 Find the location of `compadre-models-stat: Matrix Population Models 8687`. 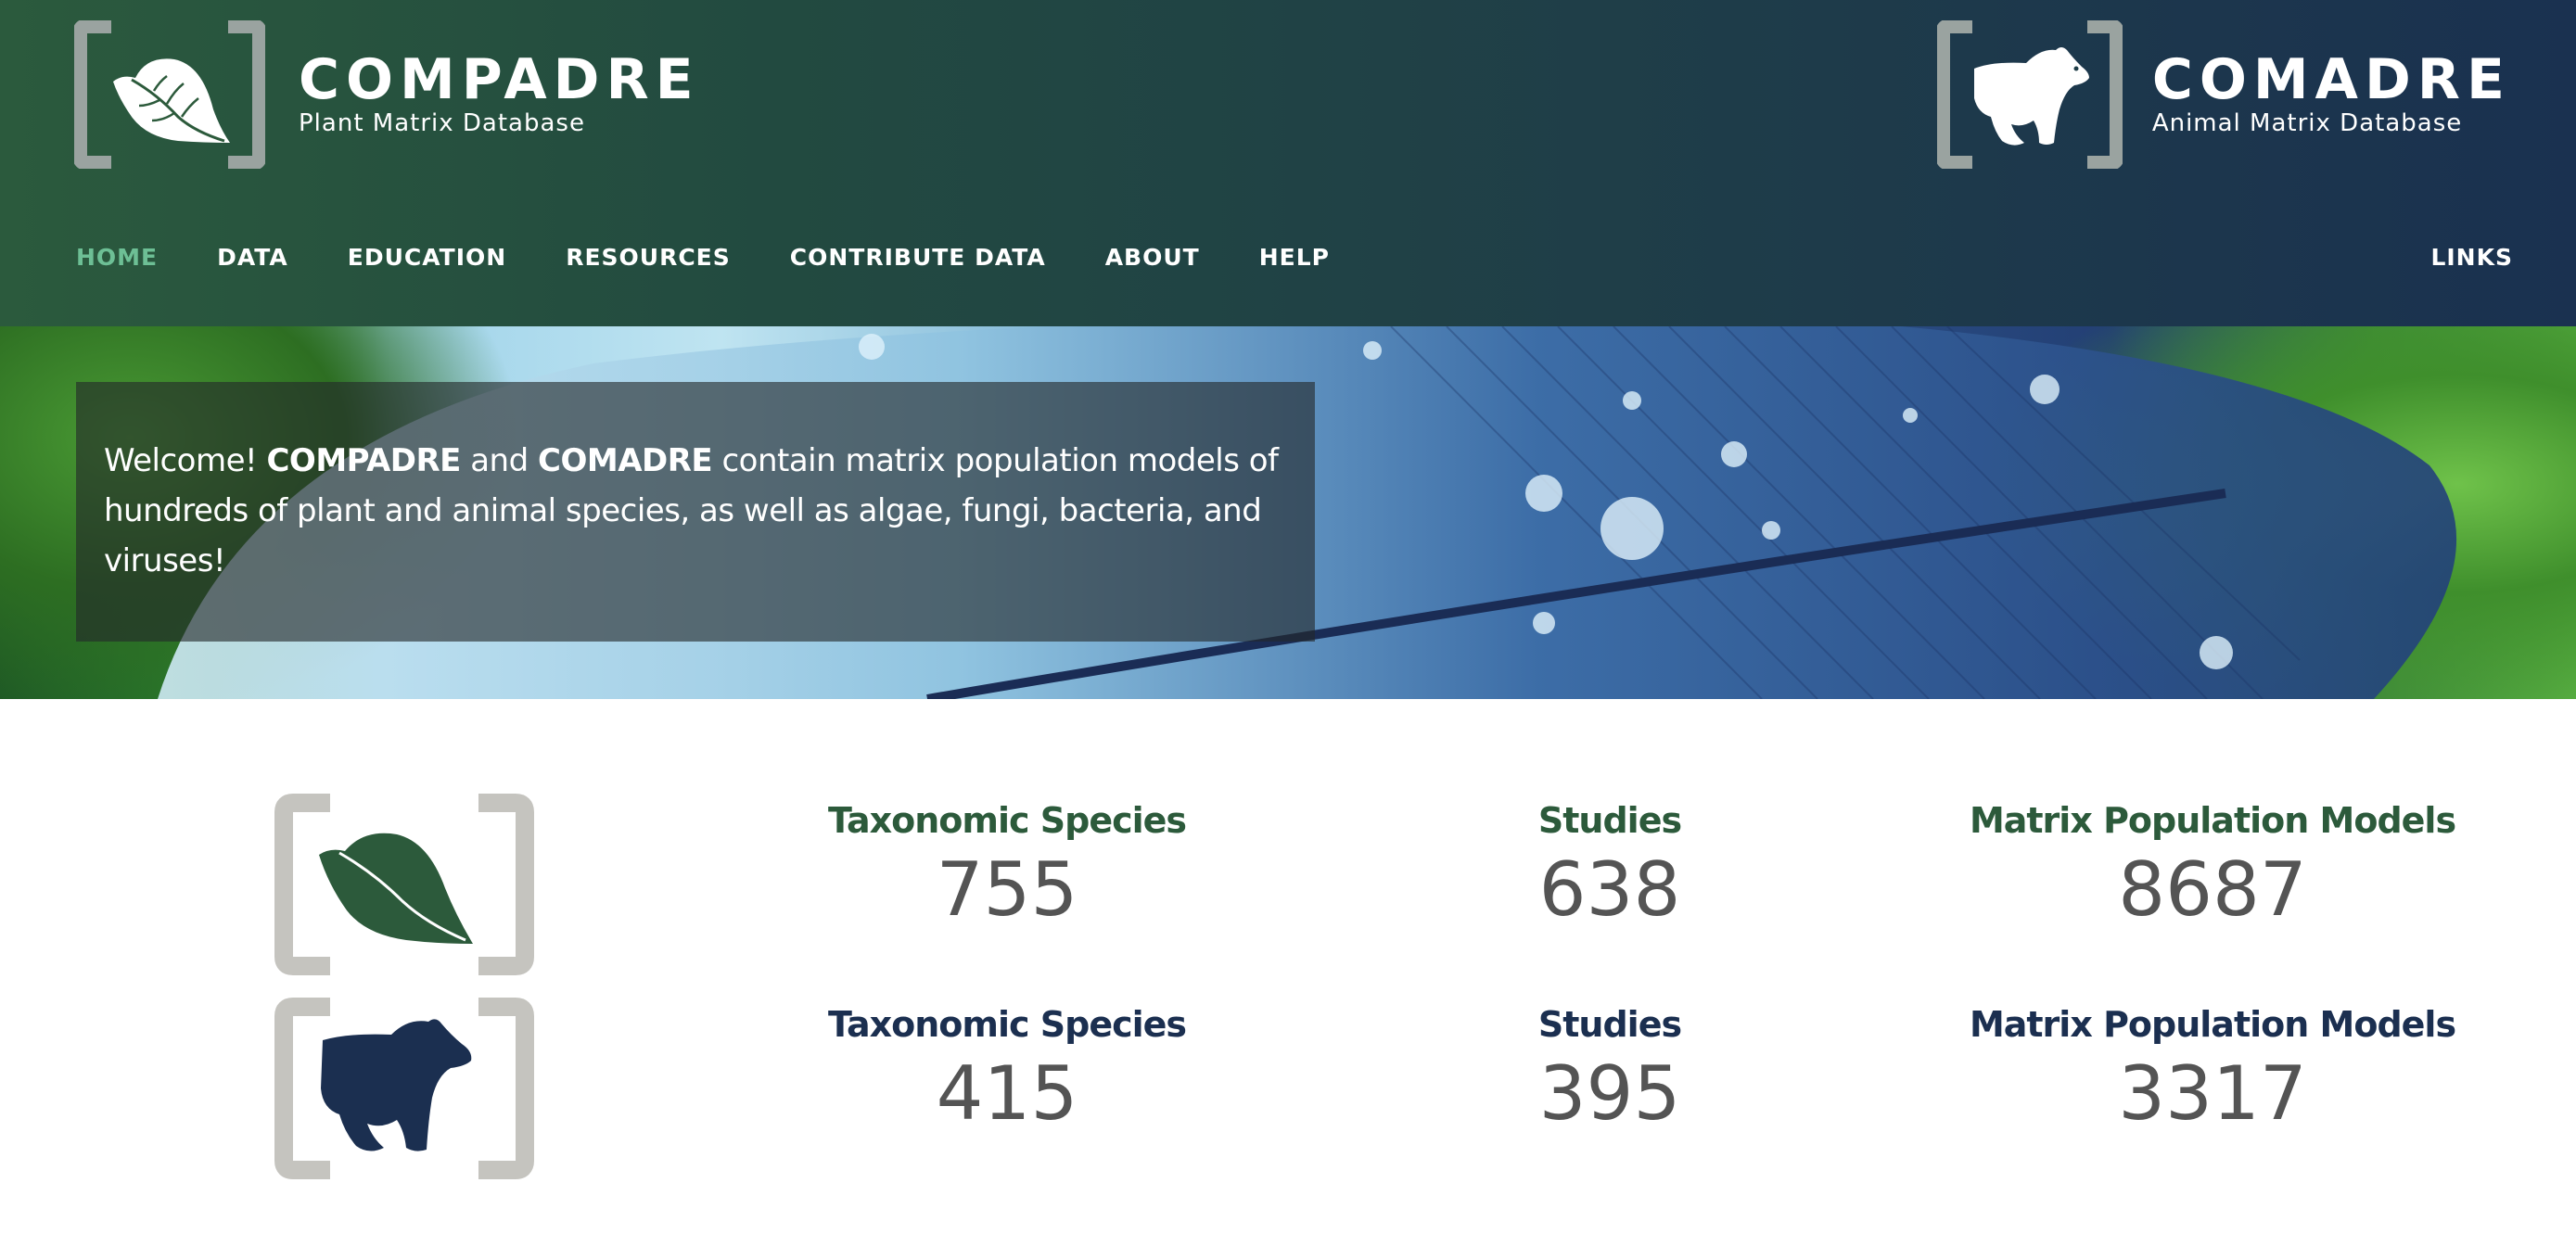

compadre-models-stat: Matrix Population Models 8687 is located at coordinates (2212, 866).